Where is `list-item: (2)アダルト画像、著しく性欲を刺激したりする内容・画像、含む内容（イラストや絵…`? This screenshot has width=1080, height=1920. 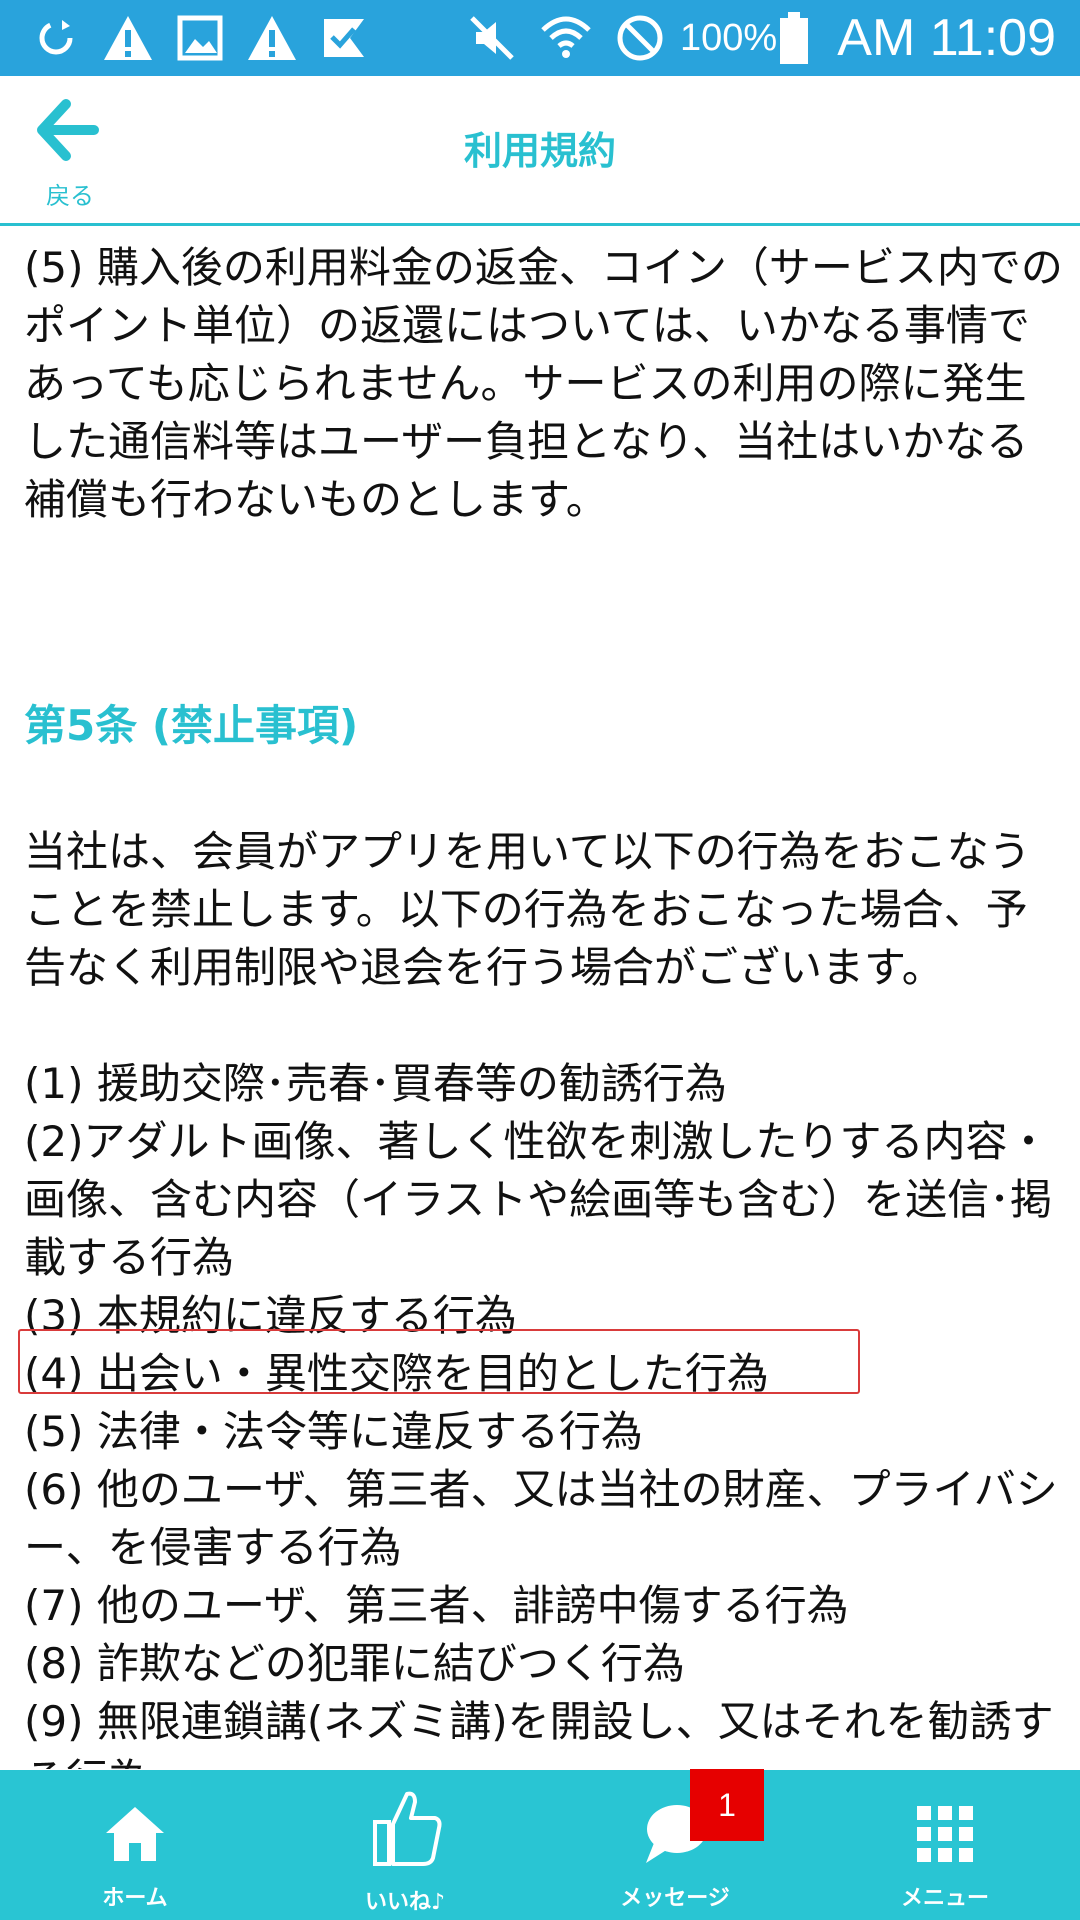
list-item: (2)アダルト画像、著しく性欲を刺激したりする内容・画像、含む内容（イラストや絵… is located at coordinates (538, 1199).